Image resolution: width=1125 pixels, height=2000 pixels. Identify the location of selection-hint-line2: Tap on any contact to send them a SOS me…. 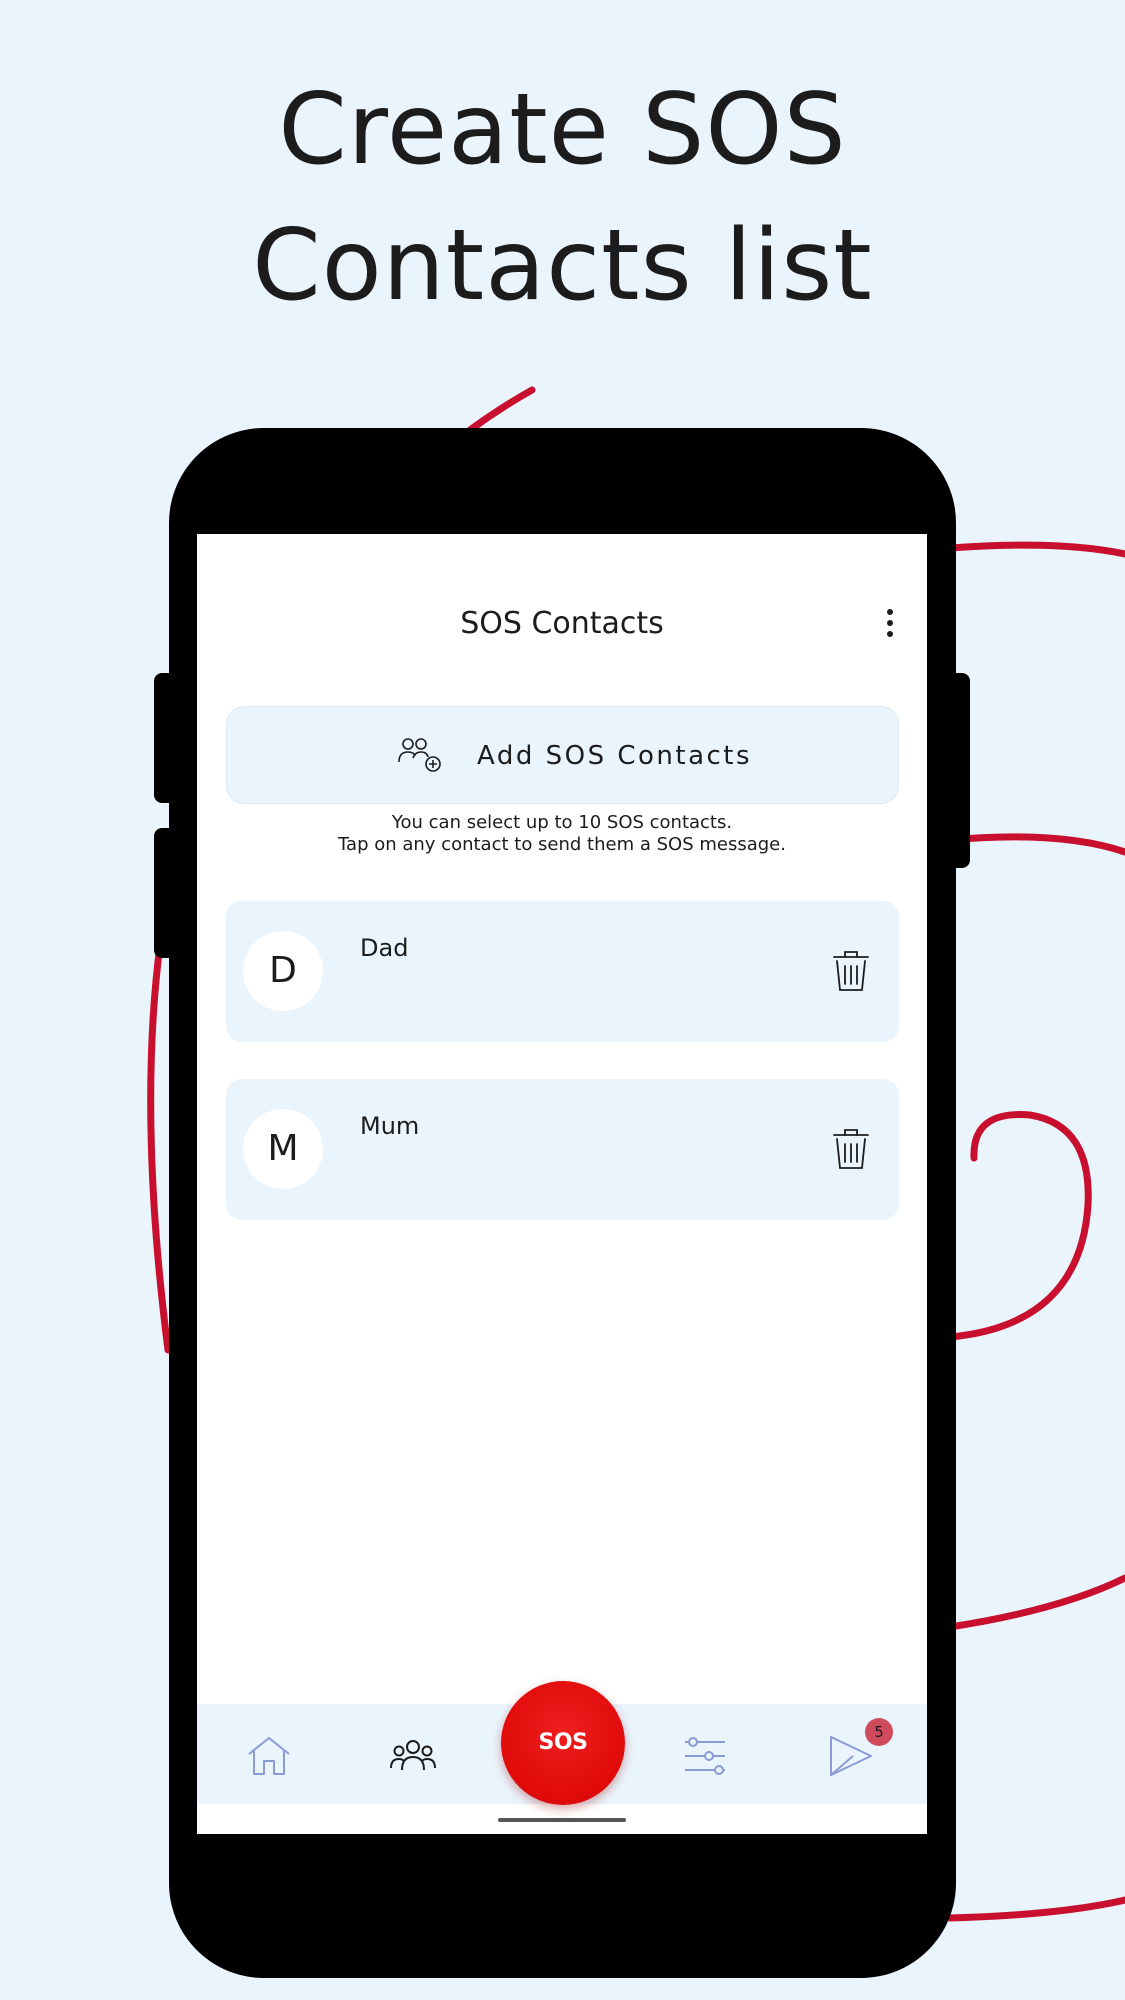
(562, 844).